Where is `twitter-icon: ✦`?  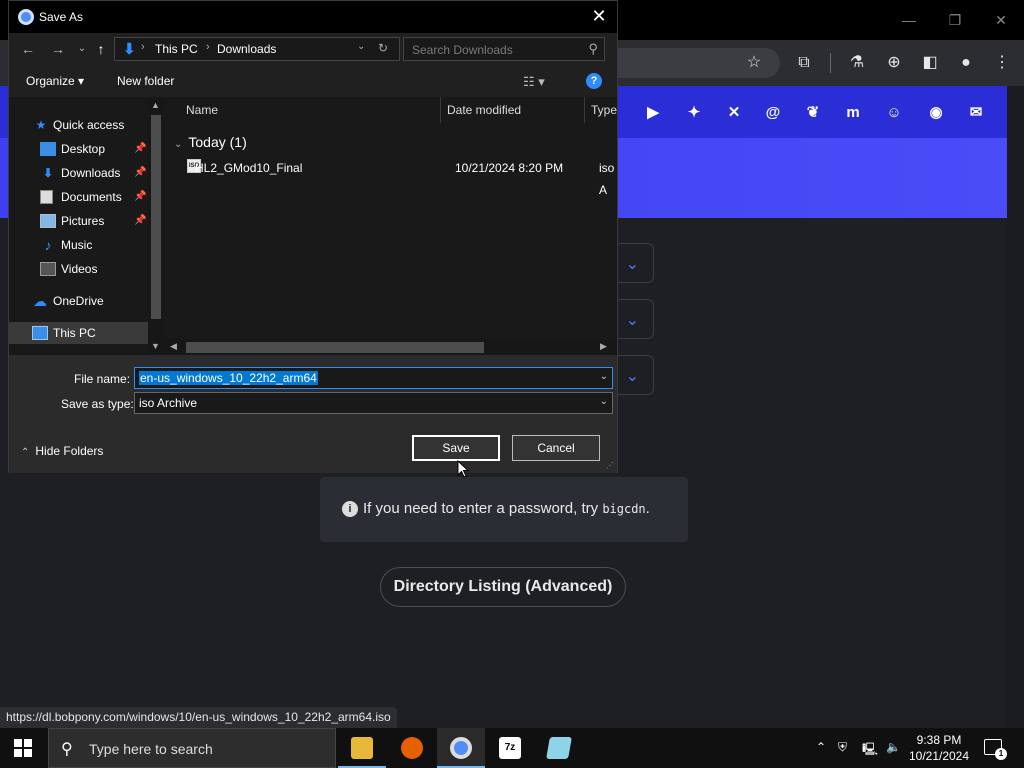 twitter-icon: ✦ is located at coordinates (694, 113).